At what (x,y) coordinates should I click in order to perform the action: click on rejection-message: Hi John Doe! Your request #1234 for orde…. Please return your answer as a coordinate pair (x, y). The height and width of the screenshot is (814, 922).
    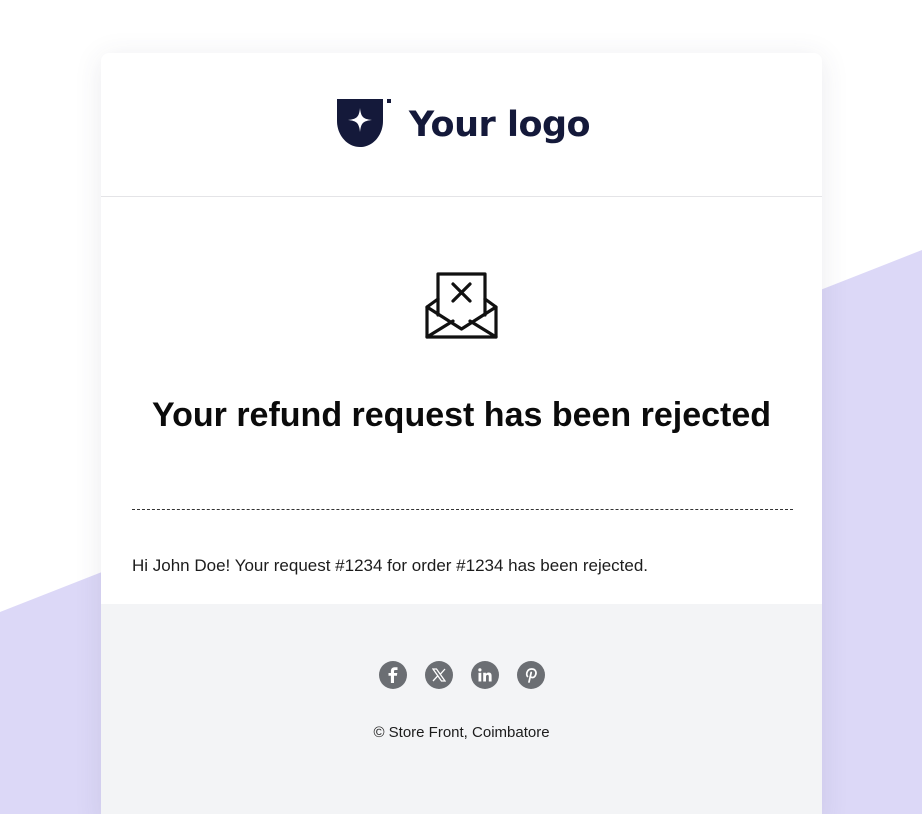
    Looking at the image, I should click on (390, 565).